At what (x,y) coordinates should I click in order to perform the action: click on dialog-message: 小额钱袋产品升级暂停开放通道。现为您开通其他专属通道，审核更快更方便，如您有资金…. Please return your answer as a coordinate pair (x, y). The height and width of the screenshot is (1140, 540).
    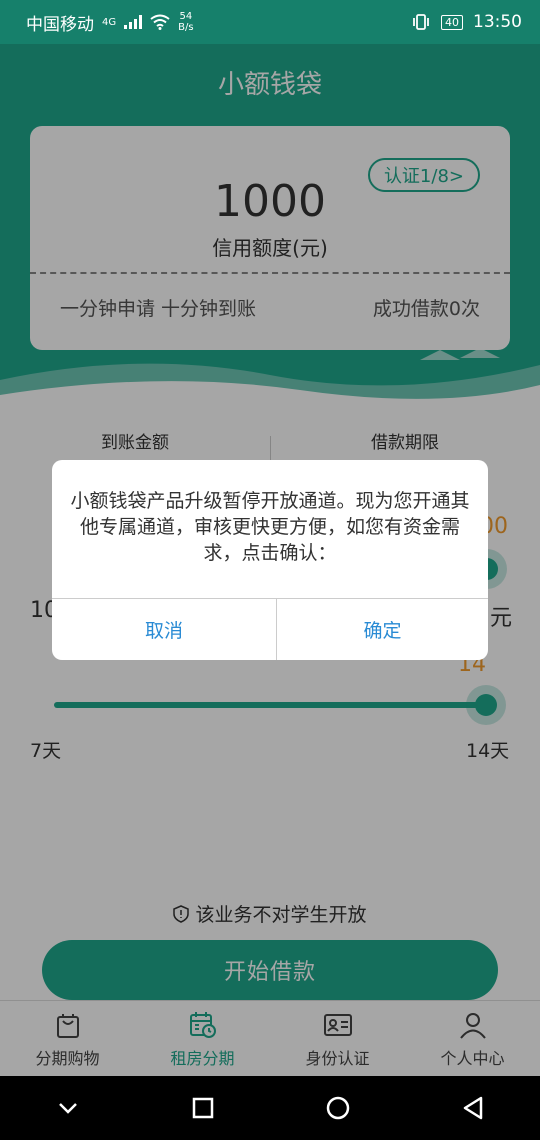
    Looking at the image, I should click on (270, 527).